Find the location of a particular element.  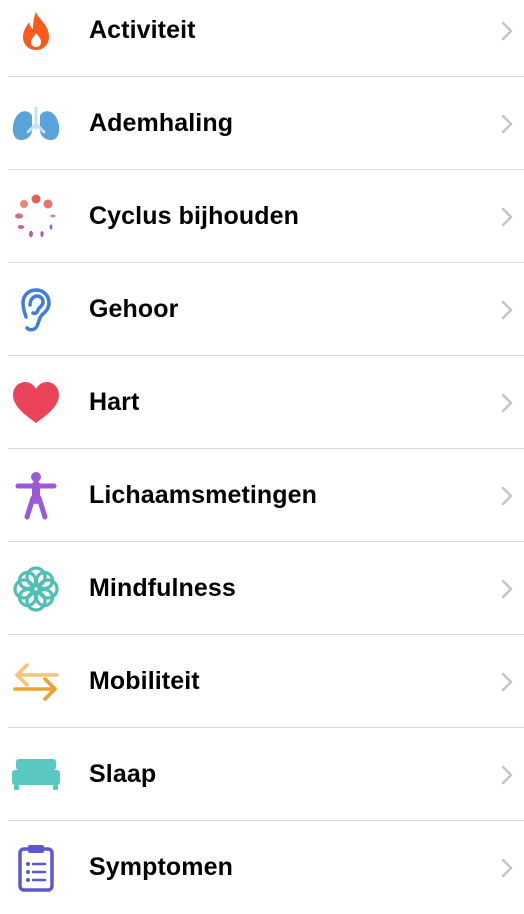

category-label: Hart is located at coordinates (114, 402).